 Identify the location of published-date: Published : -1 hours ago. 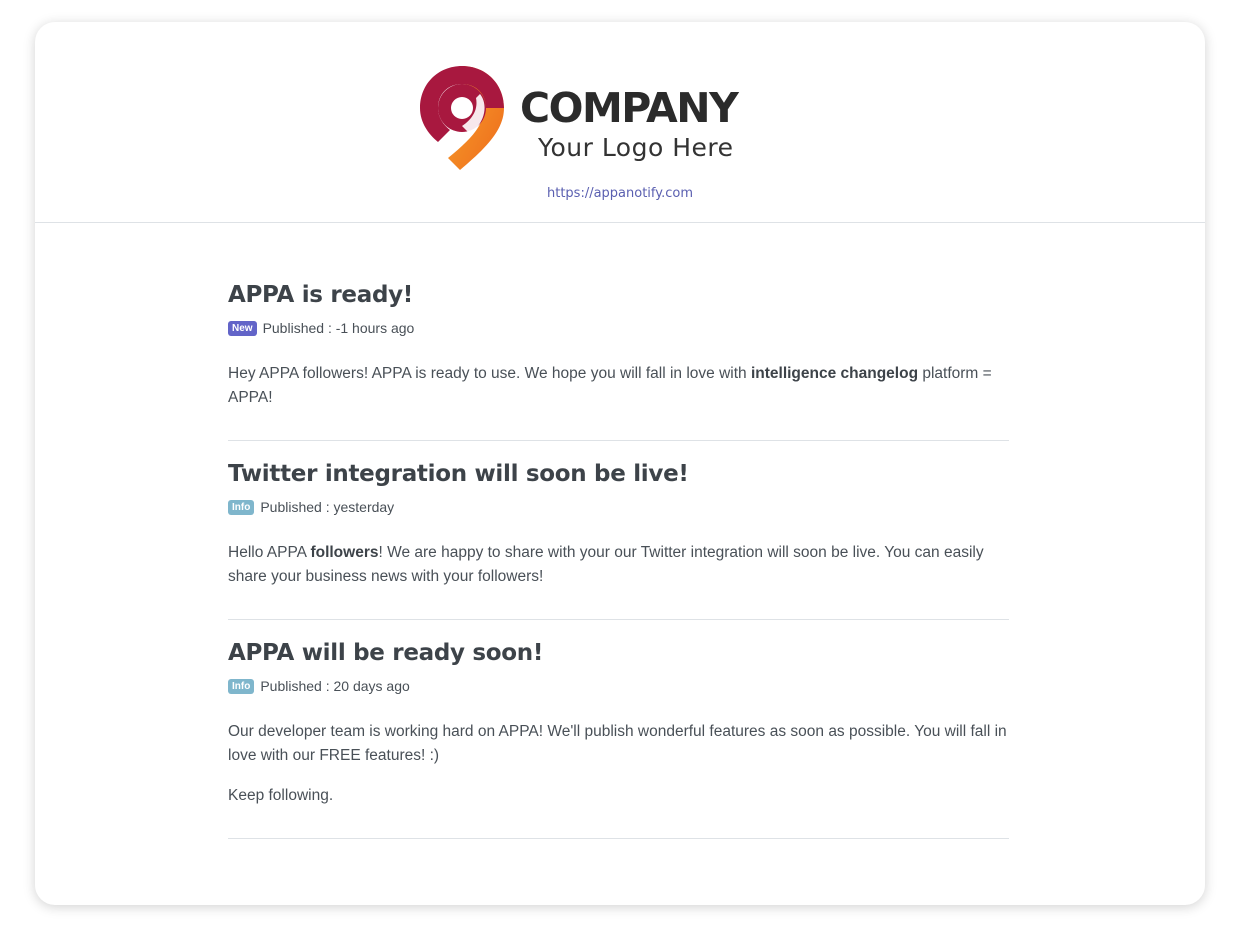
(338, 328).